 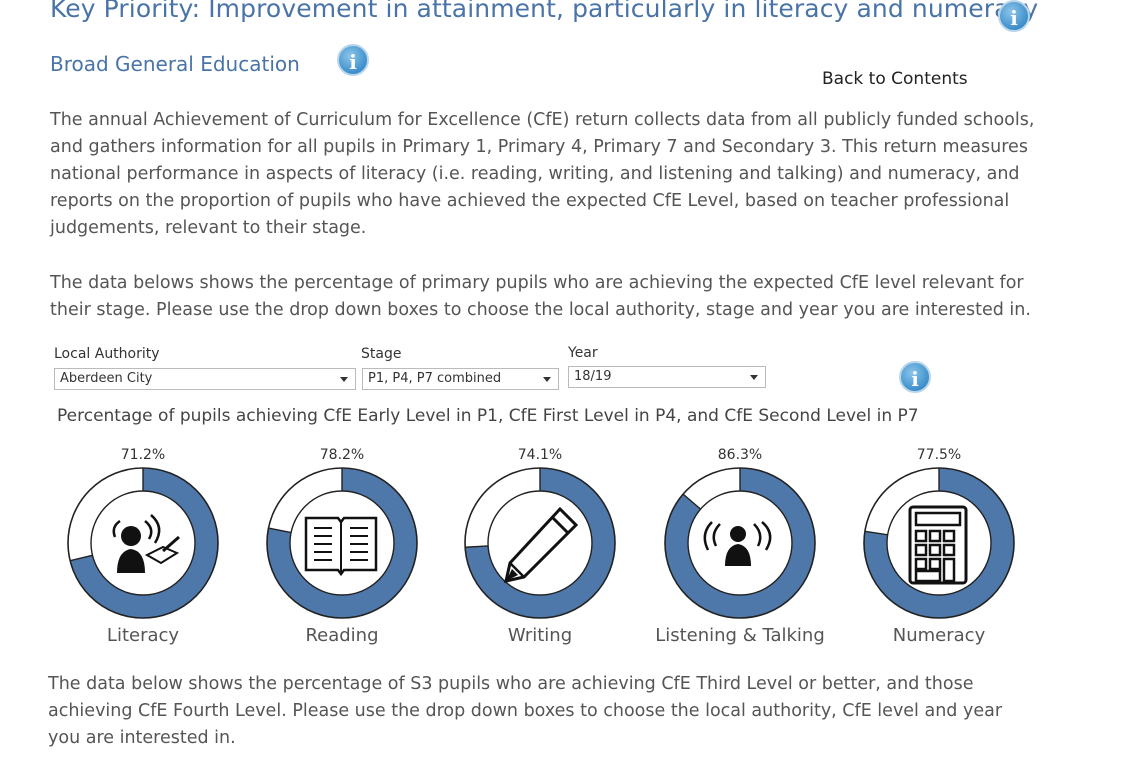 What do you see at coordinates (342, 455) in the screenshot?
I see `value-label: 78.2%` at bounding box center [342, 455].